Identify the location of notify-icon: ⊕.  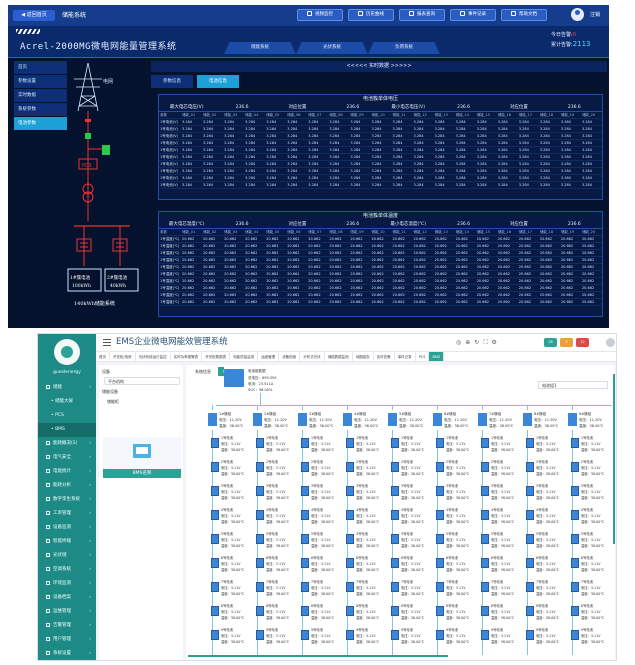
(469, 342).